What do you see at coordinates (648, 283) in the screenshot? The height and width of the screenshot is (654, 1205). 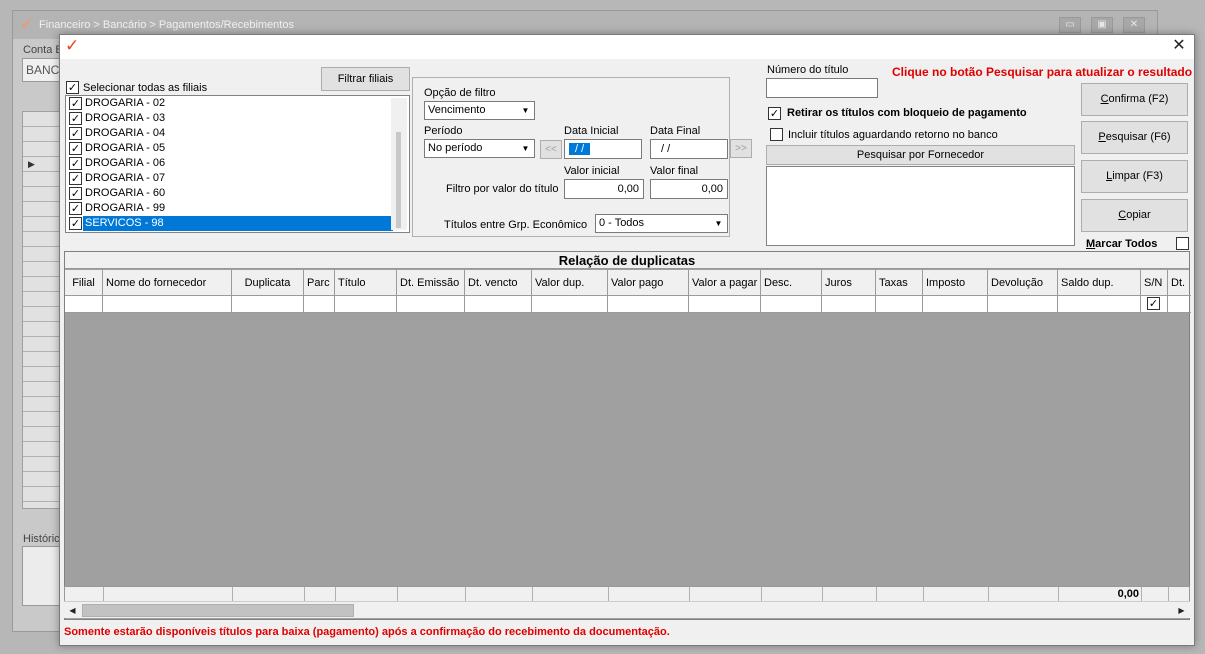 I see `column-header: Valor pago` at bounding box center [648, 283].